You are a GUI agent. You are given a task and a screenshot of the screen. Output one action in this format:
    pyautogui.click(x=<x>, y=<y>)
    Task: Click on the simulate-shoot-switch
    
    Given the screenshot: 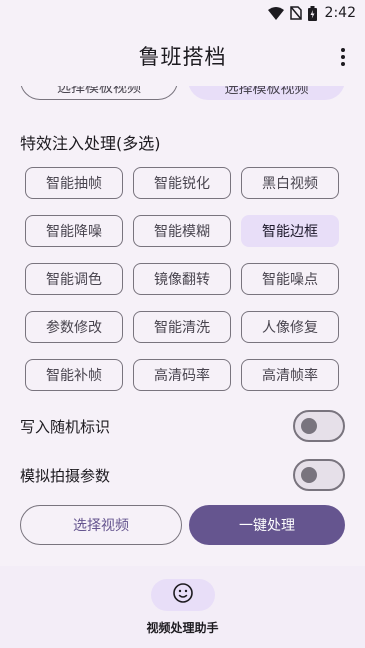 What is the action you would take?
    pyautogui.click(x=319, y=475)
    